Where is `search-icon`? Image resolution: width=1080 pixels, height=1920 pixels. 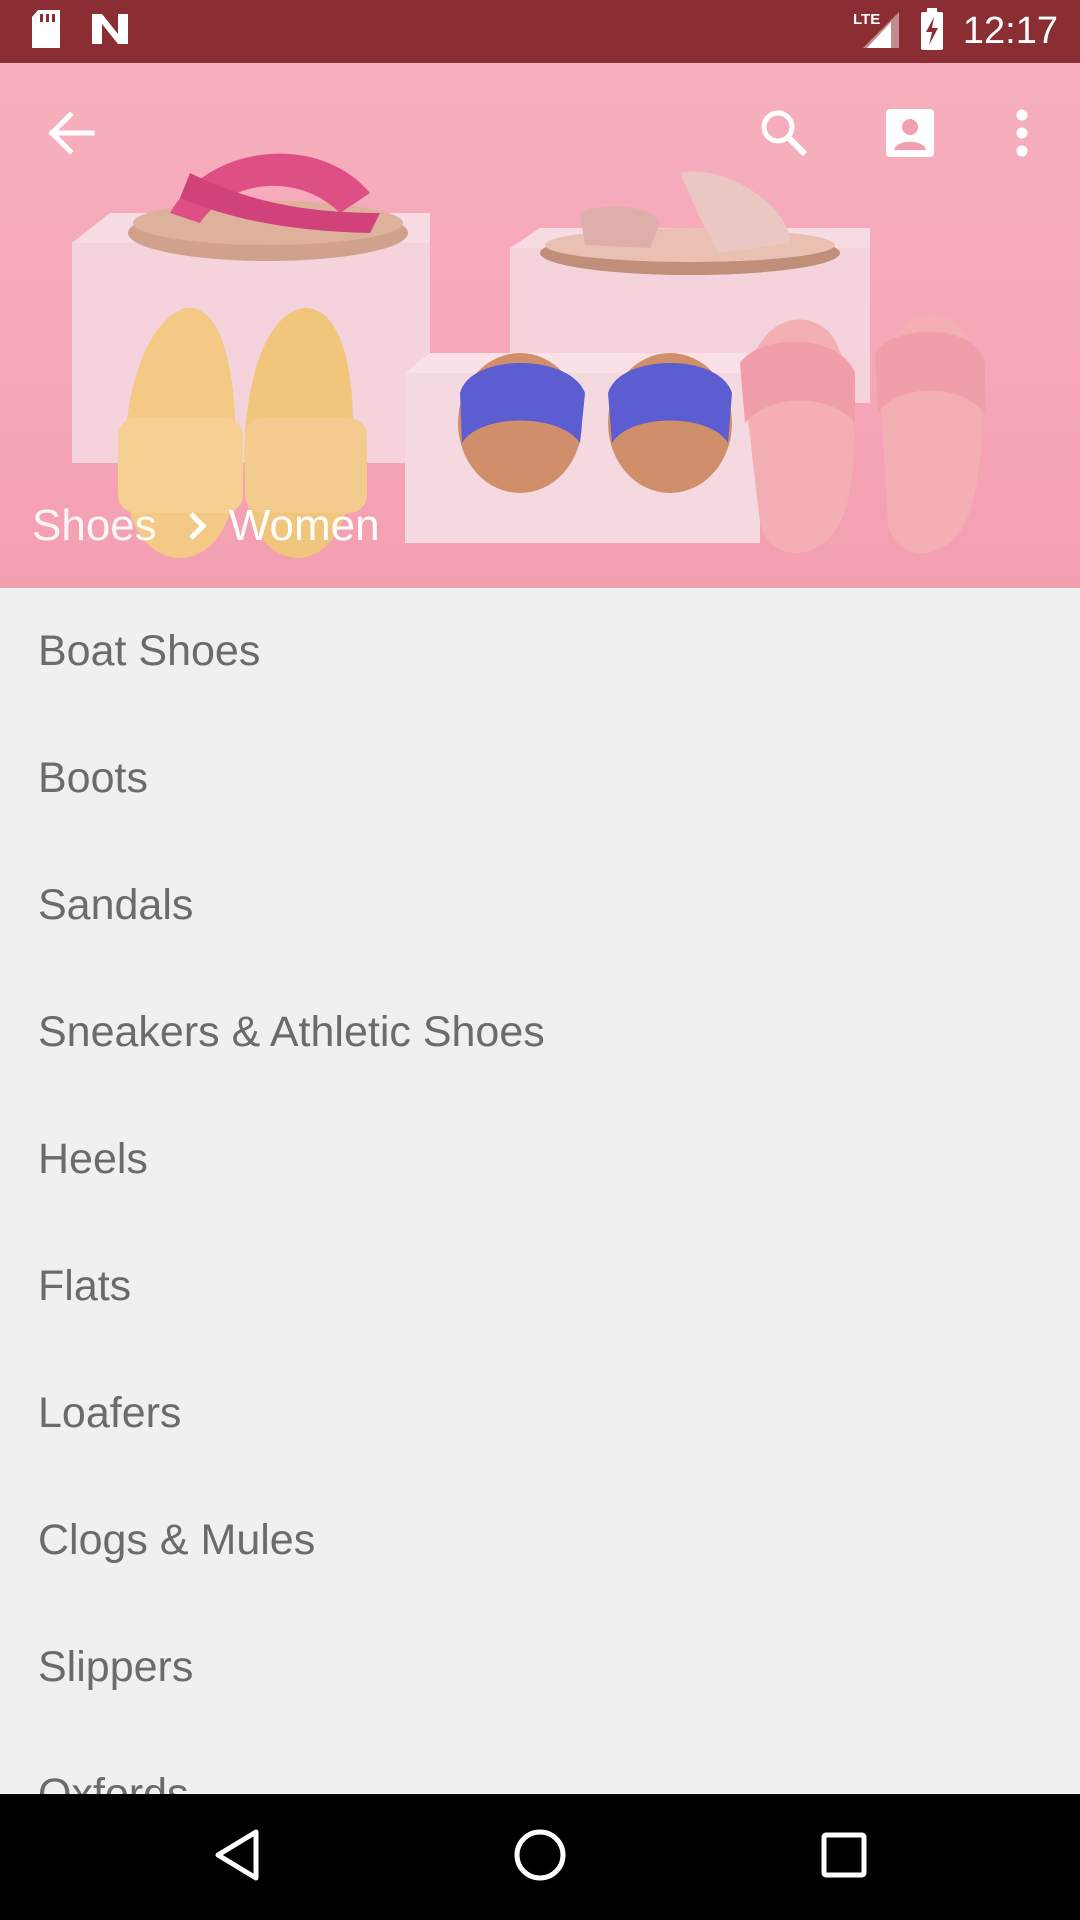 search-icon is located at coordinates (784, 135).